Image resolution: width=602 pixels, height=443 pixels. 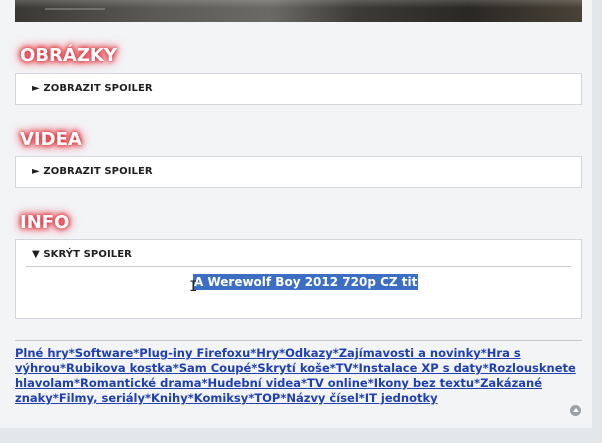 What do you see at coordinates (75, 5) in the screenshot?
I see `banner-decoration` at bounding box center [75, 5].